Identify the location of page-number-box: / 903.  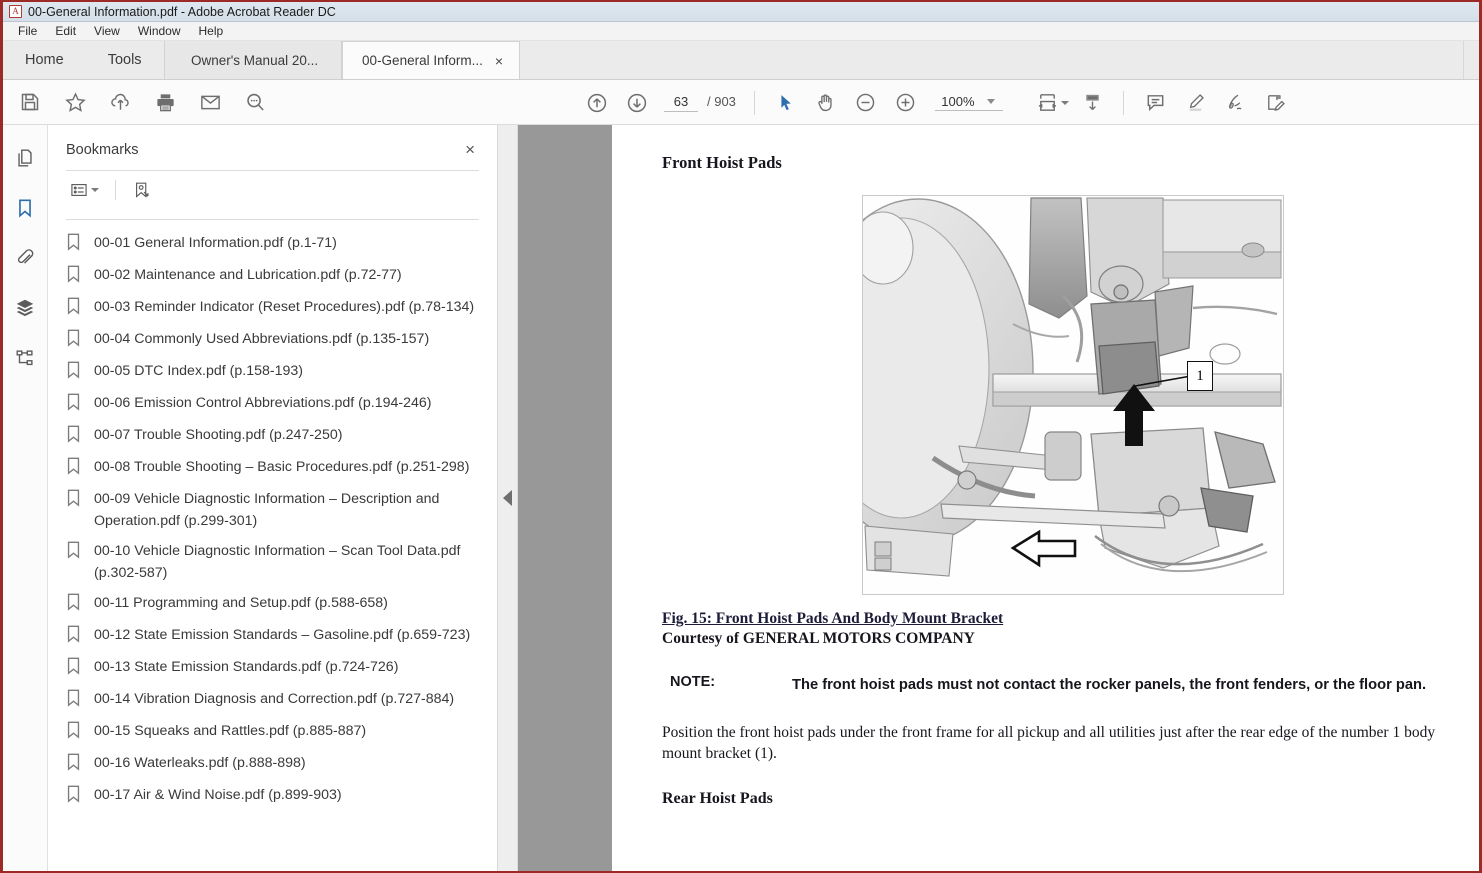
(700, 102).